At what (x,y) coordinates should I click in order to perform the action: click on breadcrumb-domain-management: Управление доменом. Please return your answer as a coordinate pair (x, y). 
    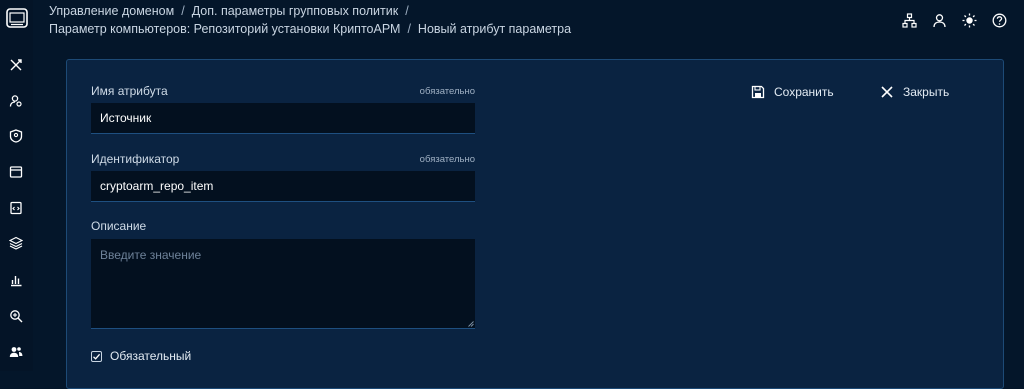
    Looking at the image, I should click on (111, 11).